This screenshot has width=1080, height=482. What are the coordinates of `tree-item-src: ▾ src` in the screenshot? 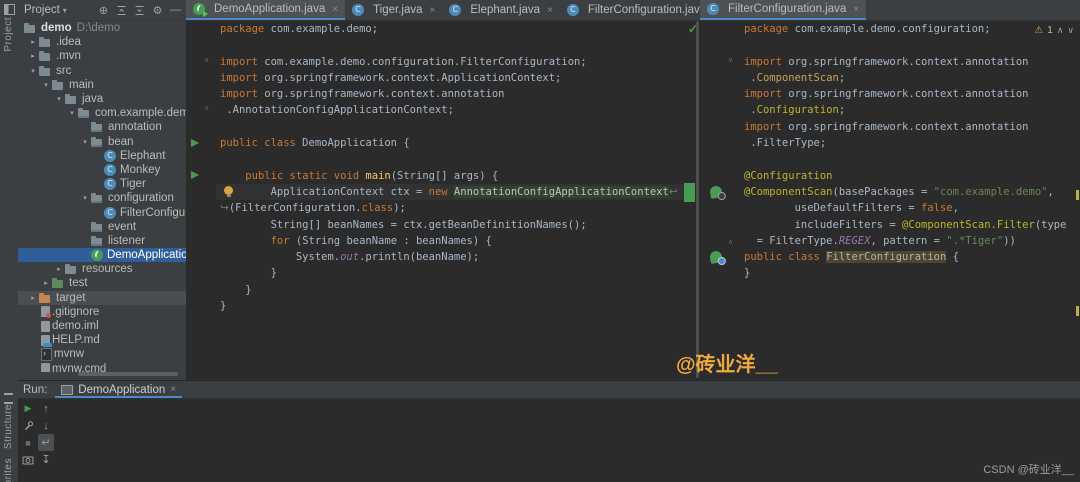 It's located at (102, 71).